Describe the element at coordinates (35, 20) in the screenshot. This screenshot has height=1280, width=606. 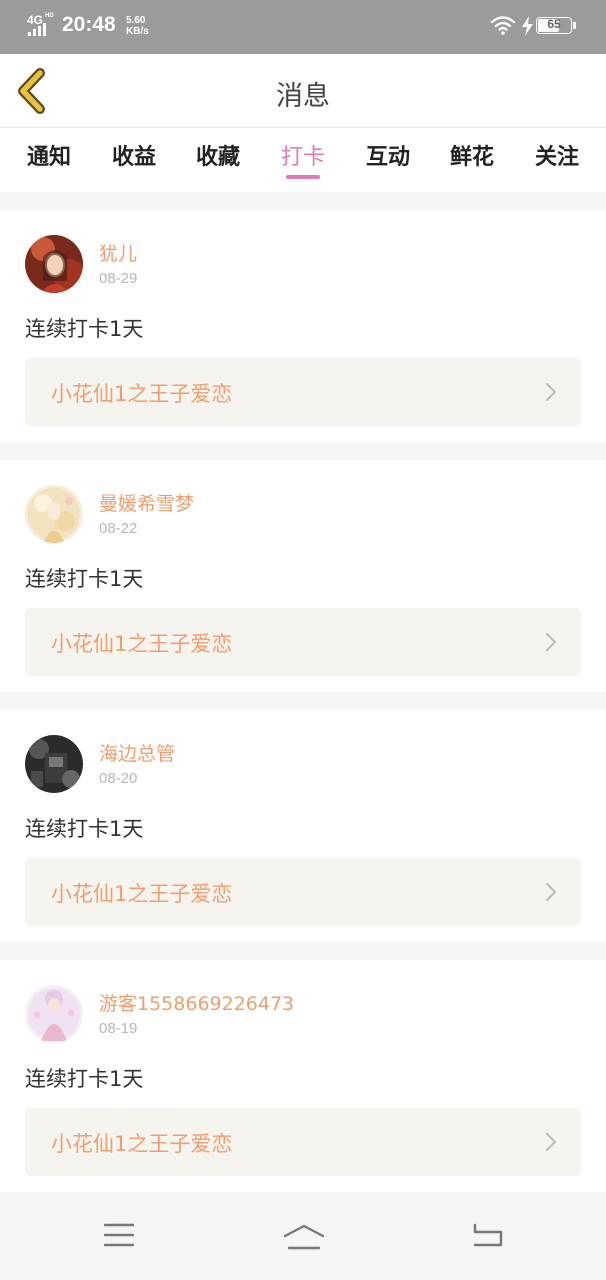
I see `network-label: 4G` at that location.